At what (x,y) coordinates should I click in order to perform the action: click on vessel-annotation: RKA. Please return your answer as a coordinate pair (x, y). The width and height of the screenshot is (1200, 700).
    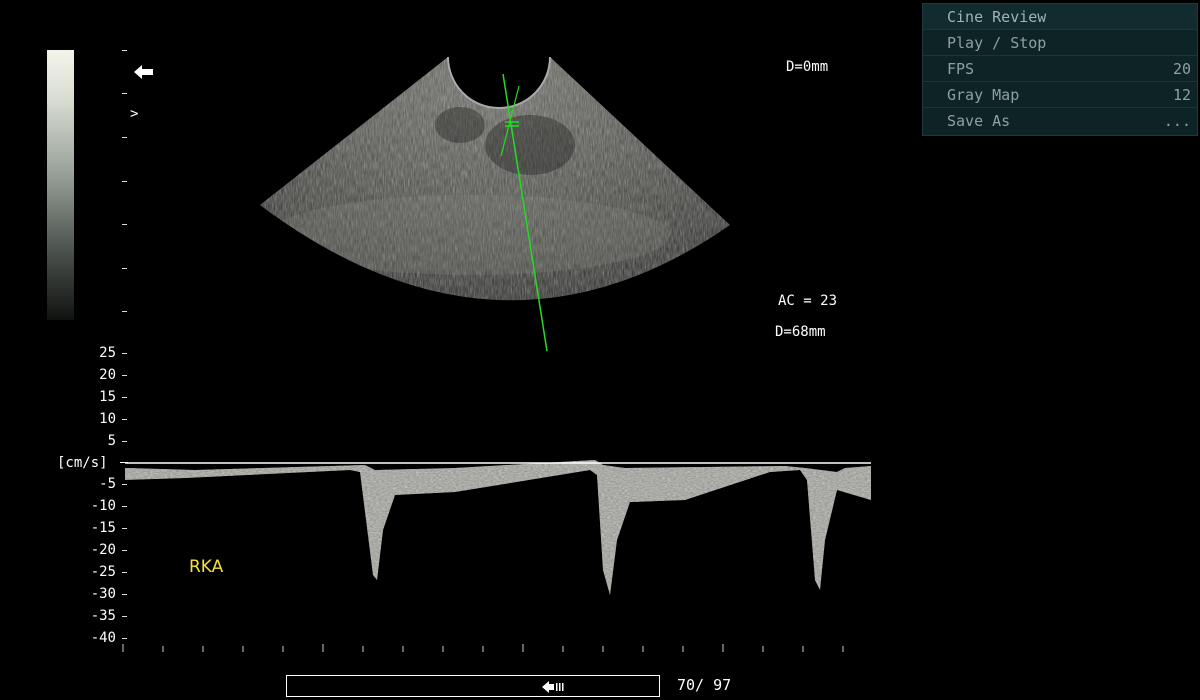
    Looking at the image, I should click on (206, 567).